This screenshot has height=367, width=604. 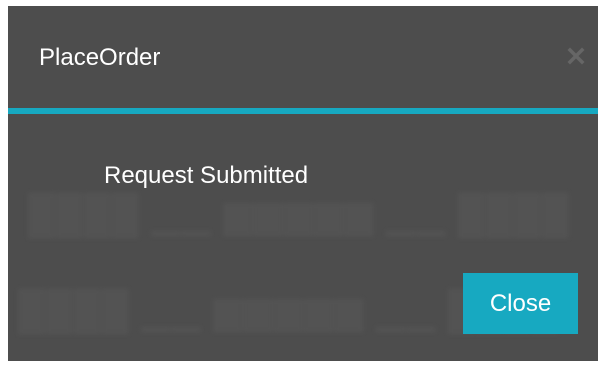 What do you see at coordinates (576, 56) in the screenshot?
I see `close-x-icon` at bounding box center [576, 56].